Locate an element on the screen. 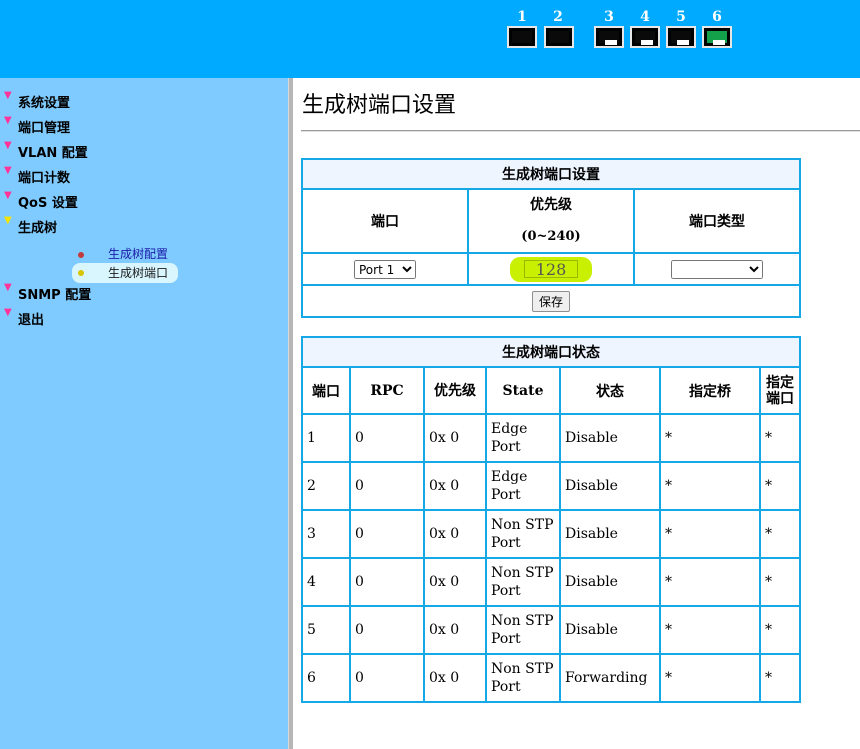 The width and height of the screenshot is (860, 749). cell-state: Edge Port is located at coordinates (523, 438).